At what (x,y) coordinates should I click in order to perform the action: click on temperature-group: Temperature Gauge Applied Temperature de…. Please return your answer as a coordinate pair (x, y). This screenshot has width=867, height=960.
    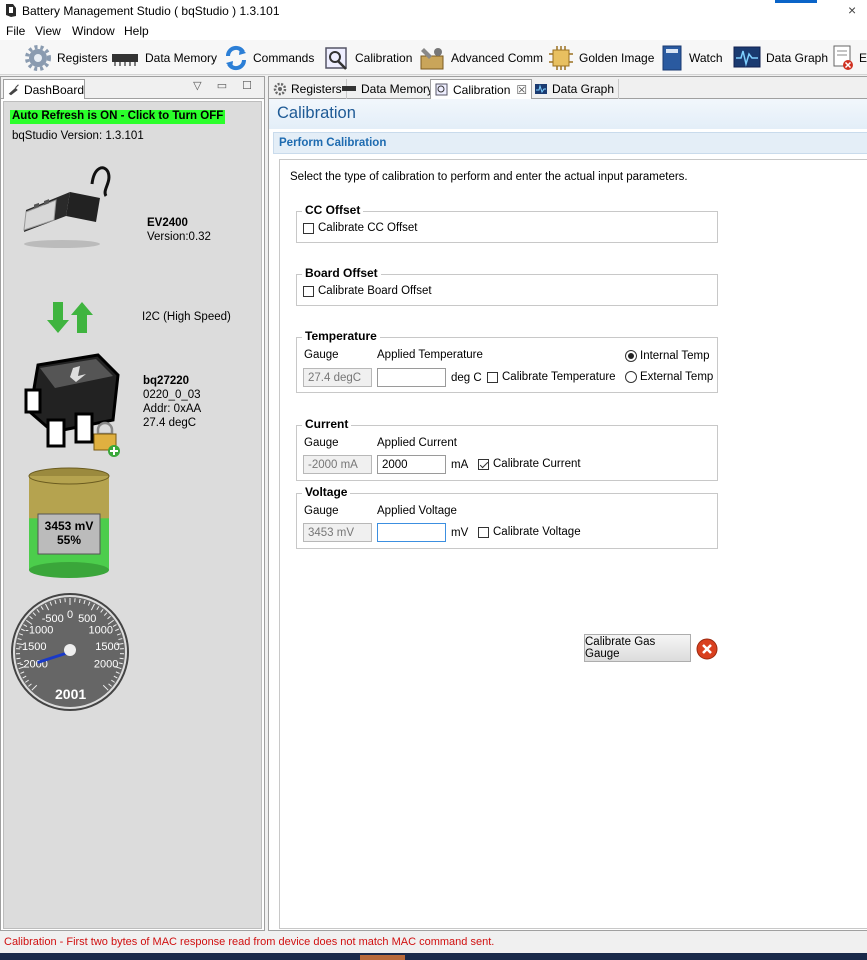
    Looking at the image, I should click on (507, 361).